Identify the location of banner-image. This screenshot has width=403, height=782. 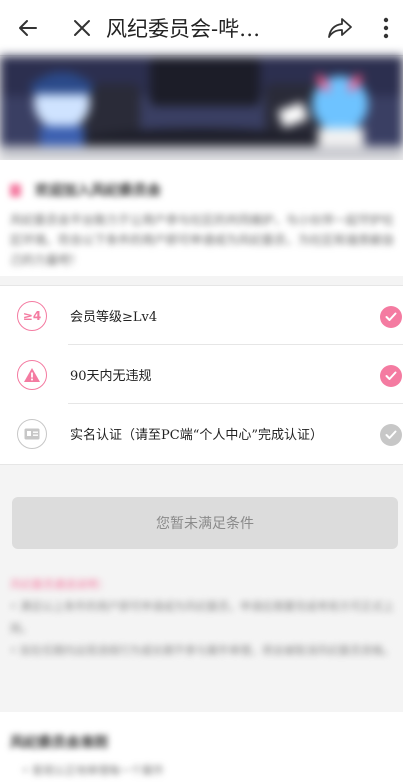
(201, 108).